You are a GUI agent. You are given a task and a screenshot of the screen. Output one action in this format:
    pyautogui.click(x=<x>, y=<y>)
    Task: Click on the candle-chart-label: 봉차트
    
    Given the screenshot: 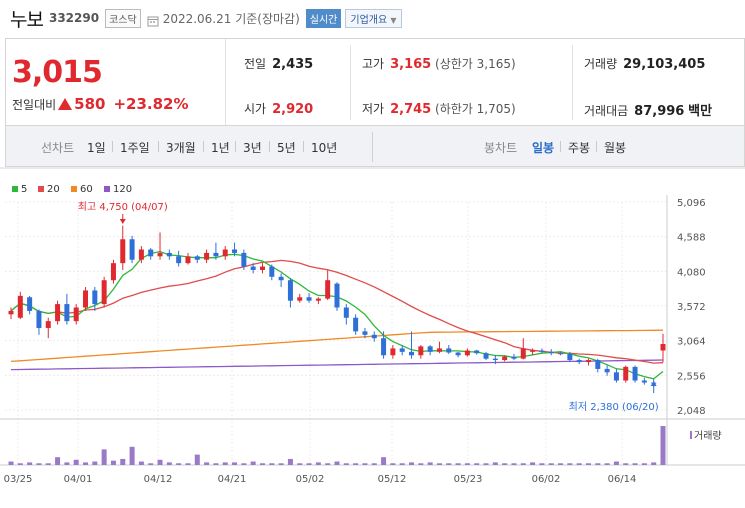 What is the action you would take?
    pyautogui.click(x=500, y=147)
    